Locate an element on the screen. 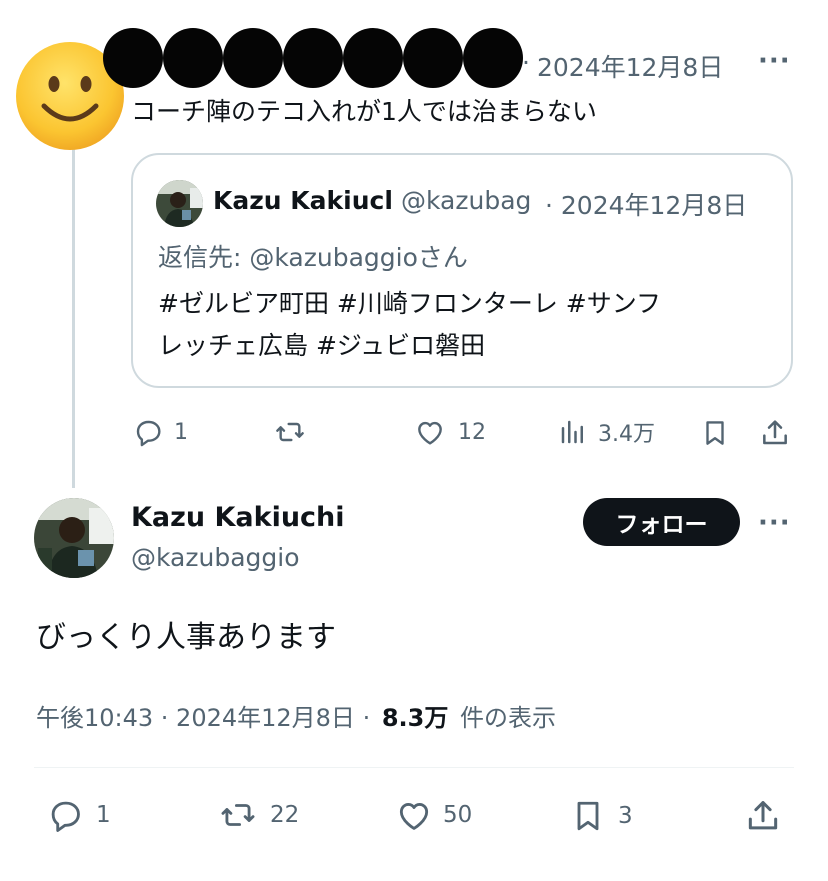 This screenshot has height=881, width=828. main-tweet-meta: 午後10:43 · 2024年12月8日 · 8.3万 件の表示 is located at coordinates (296, 715).